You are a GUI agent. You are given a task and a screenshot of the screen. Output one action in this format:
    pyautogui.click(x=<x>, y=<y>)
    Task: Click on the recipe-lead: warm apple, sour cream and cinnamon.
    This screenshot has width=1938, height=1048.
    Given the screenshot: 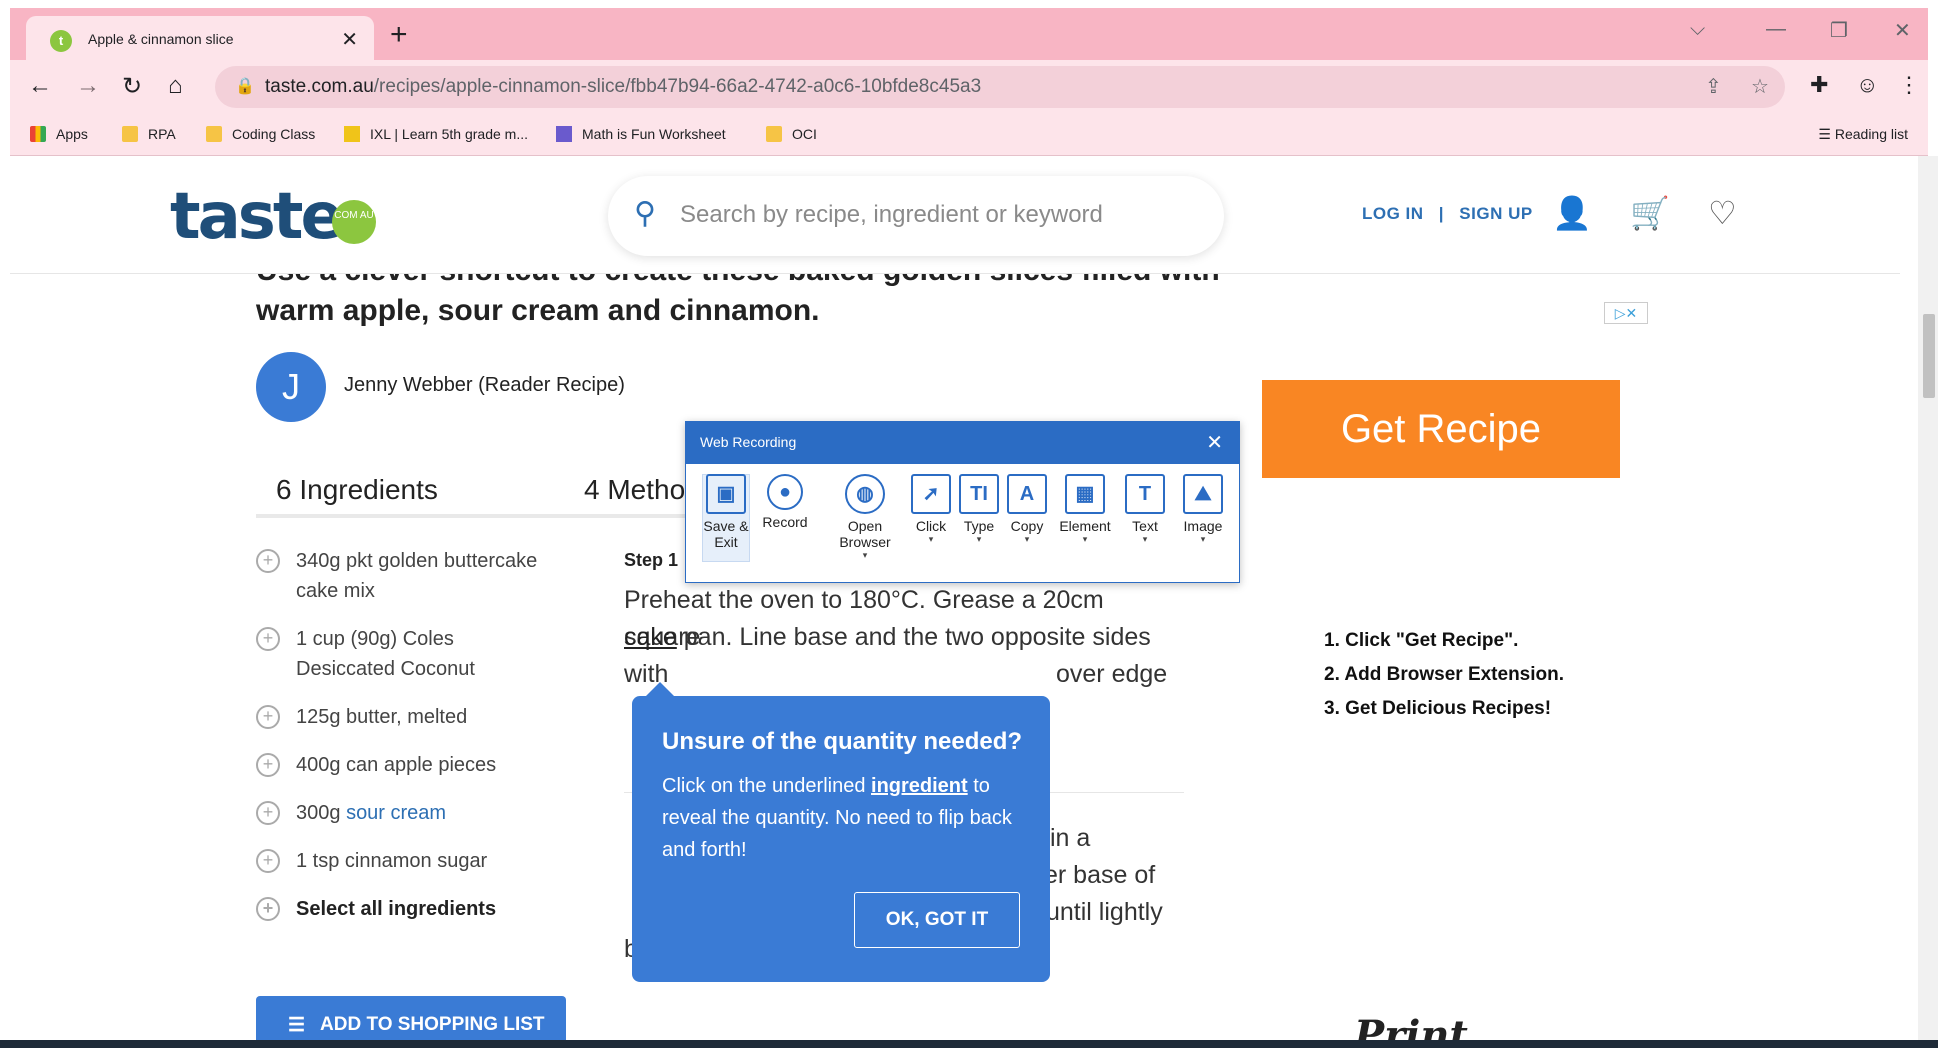 What is the action you would take?
    pyautogui.click(x=538, y=310)
    